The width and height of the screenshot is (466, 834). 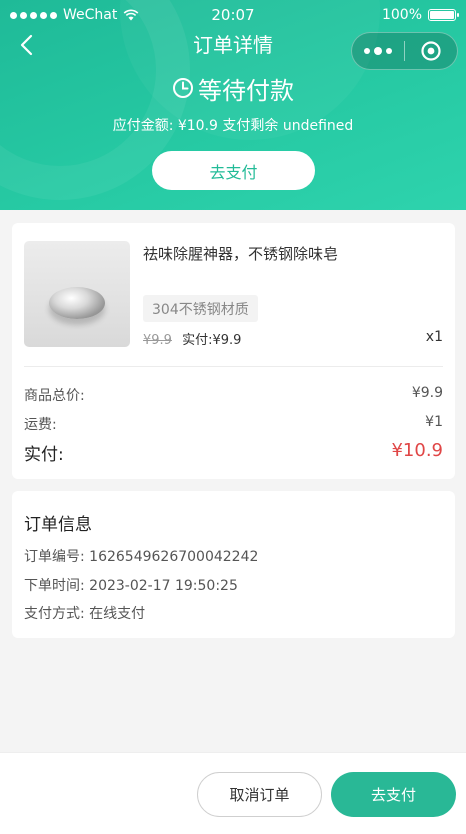 I want to click on target-icon, so click(x=431, y=51).